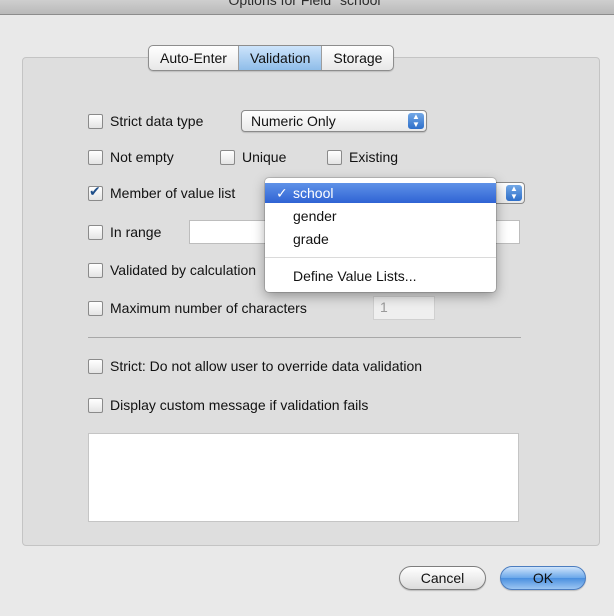 This screenshot has height=616, width=614. I want to click on unique-label: Unique, so click(264, 157).